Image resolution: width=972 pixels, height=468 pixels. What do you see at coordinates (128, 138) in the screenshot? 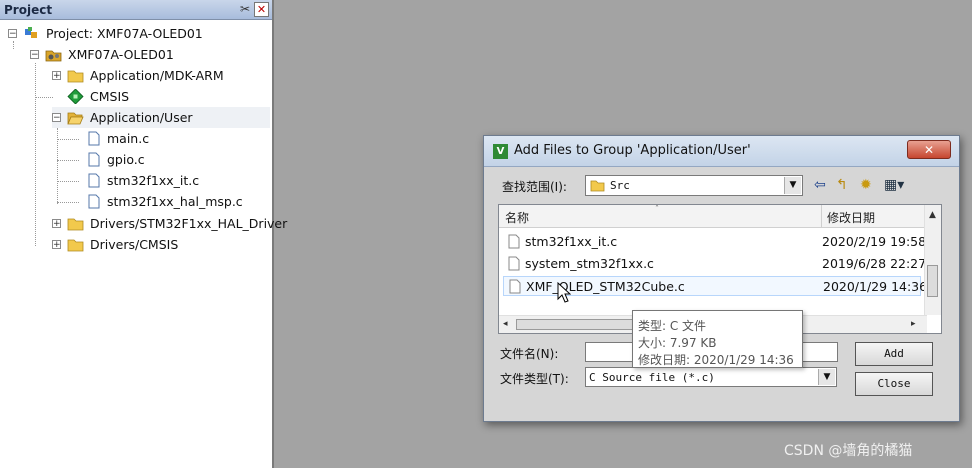
I see `tree-item-label: main.c` at bounding box center [128, 138].